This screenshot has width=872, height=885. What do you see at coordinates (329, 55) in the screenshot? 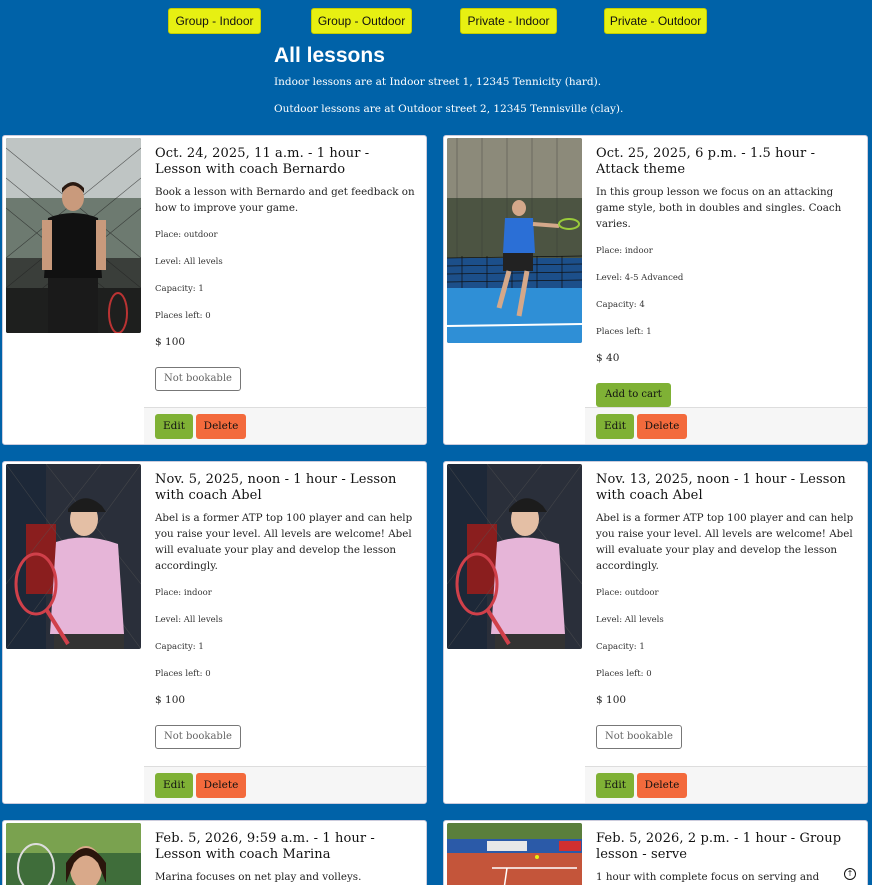
I see `page-title: All lessons` at bounding box center [329, 55].